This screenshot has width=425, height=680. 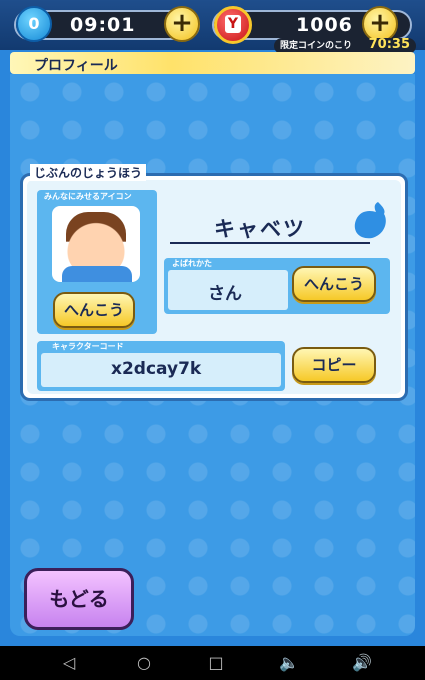 I want to click on character-code-label: キャラクターコード, so click(x=88, y=346).